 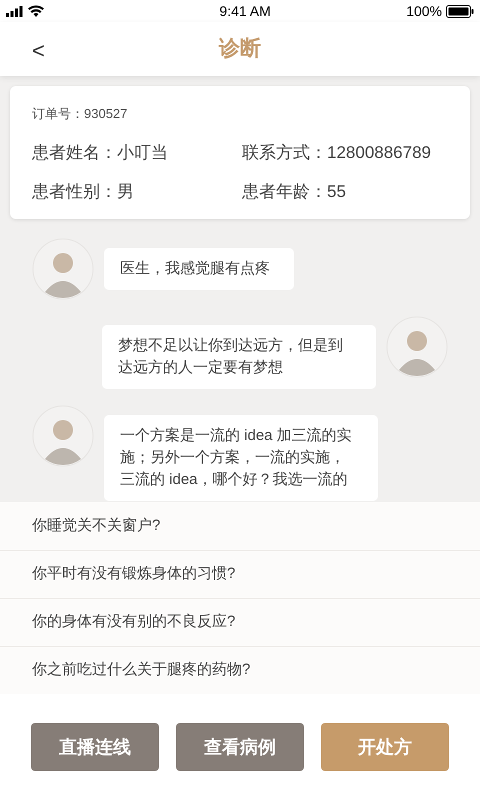 What do you see at coordinates (336, 192) in the screenshot?
I see `field-value: 55` at bounding box center [336, 192].